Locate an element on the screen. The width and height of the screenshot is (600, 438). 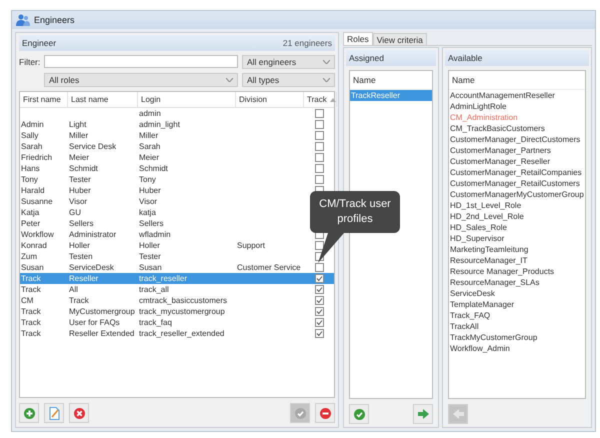
table-cell: Administrator is located at coordinates (92, 234).